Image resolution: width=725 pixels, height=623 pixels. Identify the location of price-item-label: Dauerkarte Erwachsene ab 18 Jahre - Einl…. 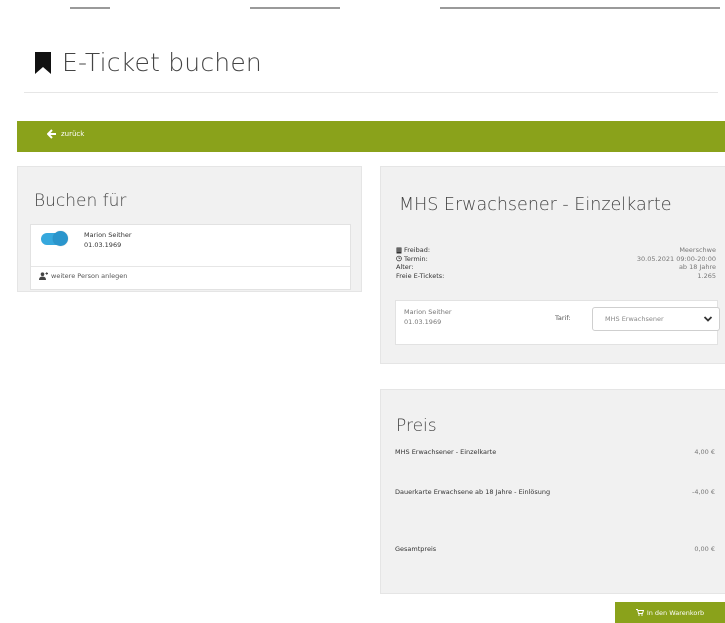
(473, 492).